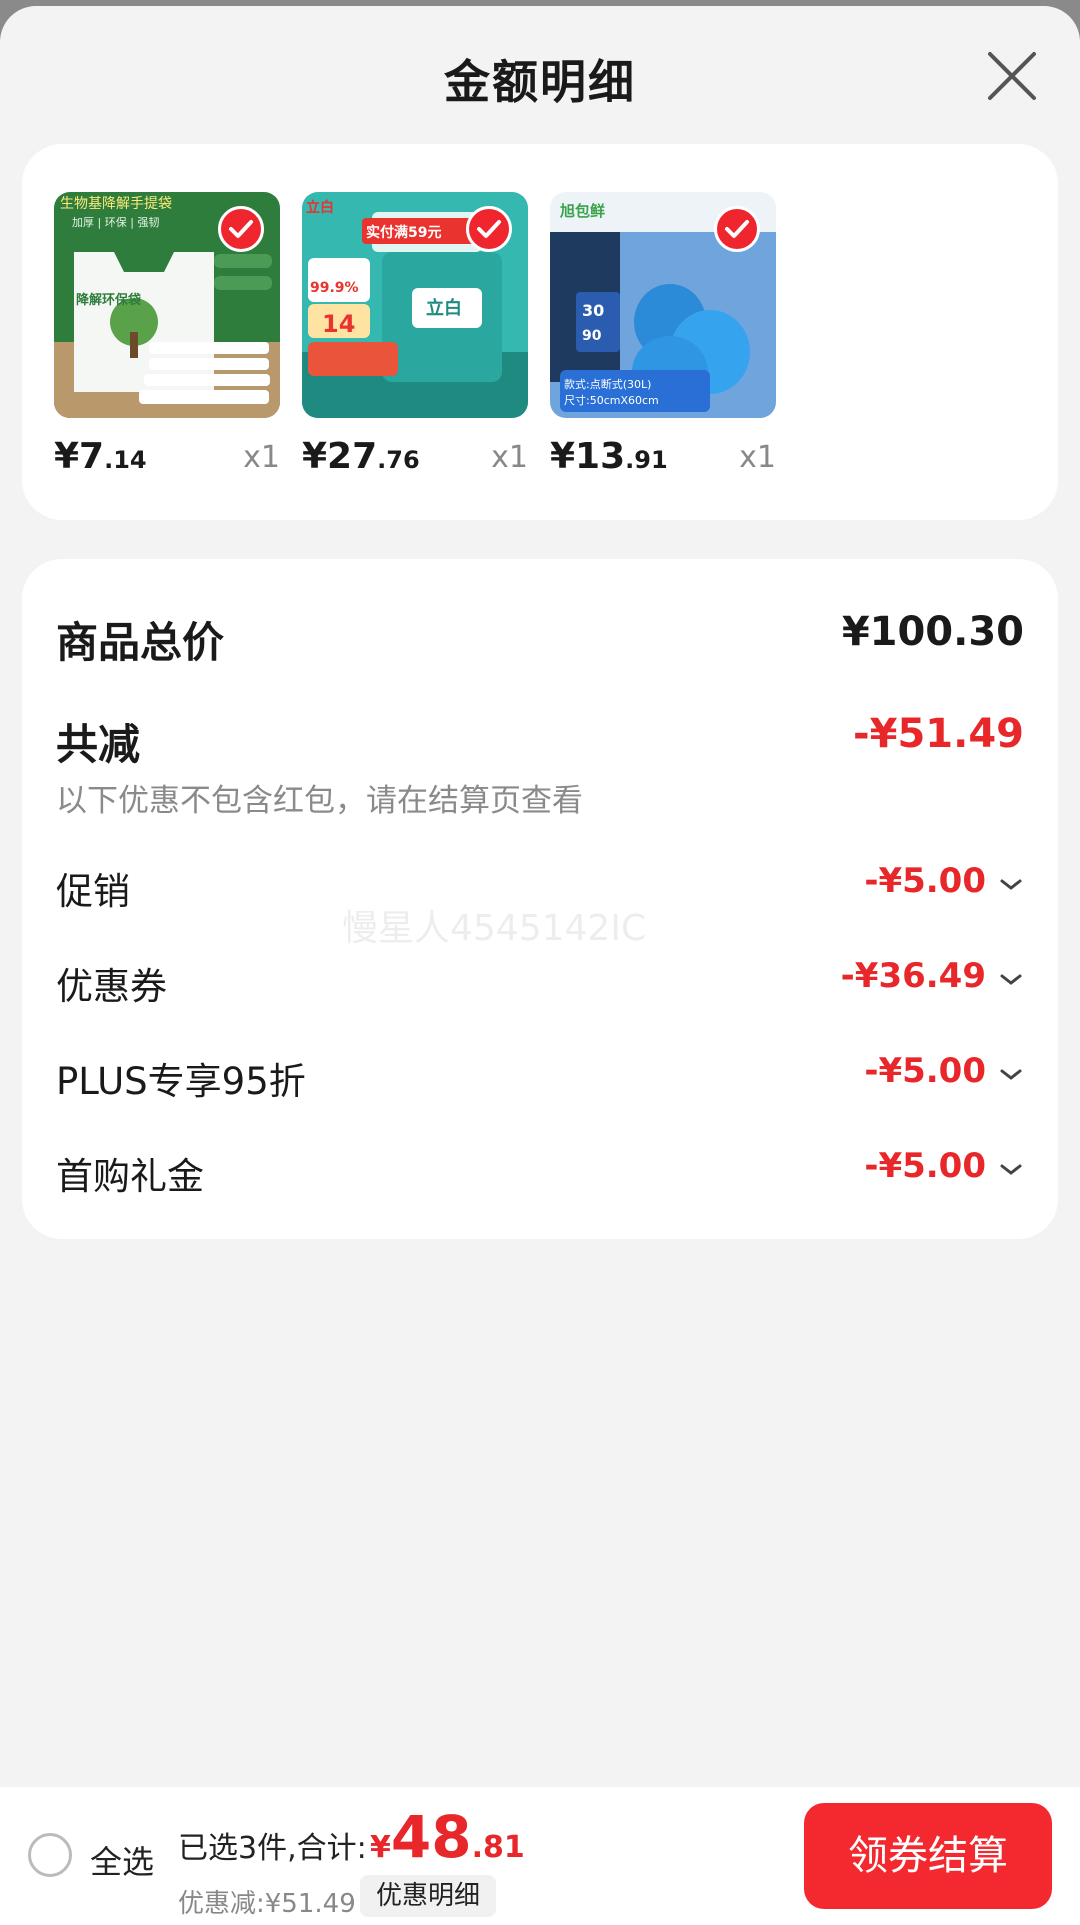 The image size is (1080, 1925). Describe the element at coordinates (111, 986) in the screenshot. I see `discount-label: 优惠券` at that location.